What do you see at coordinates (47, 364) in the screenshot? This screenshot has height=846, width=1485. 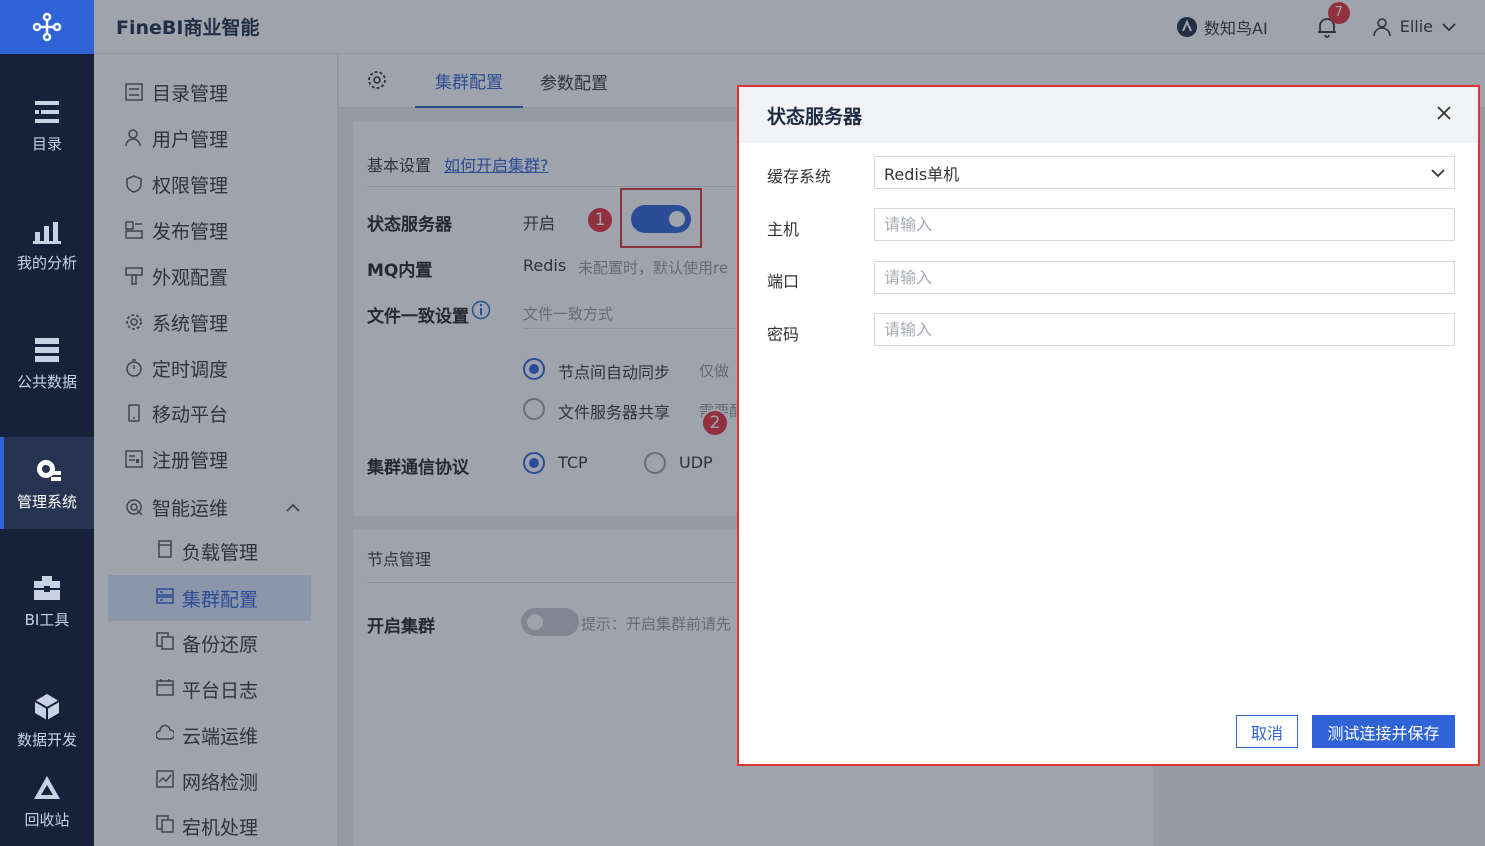 I see `rail-item-public-data: 公共数据` at bounding box center [47, 364].